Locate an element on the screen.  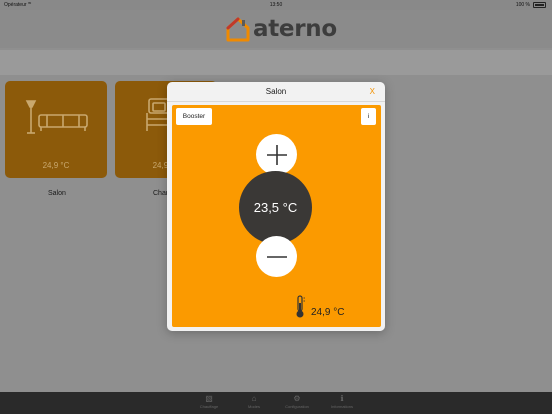
setpoint-display: 23,5 °C is located at coordinates (275, 207).